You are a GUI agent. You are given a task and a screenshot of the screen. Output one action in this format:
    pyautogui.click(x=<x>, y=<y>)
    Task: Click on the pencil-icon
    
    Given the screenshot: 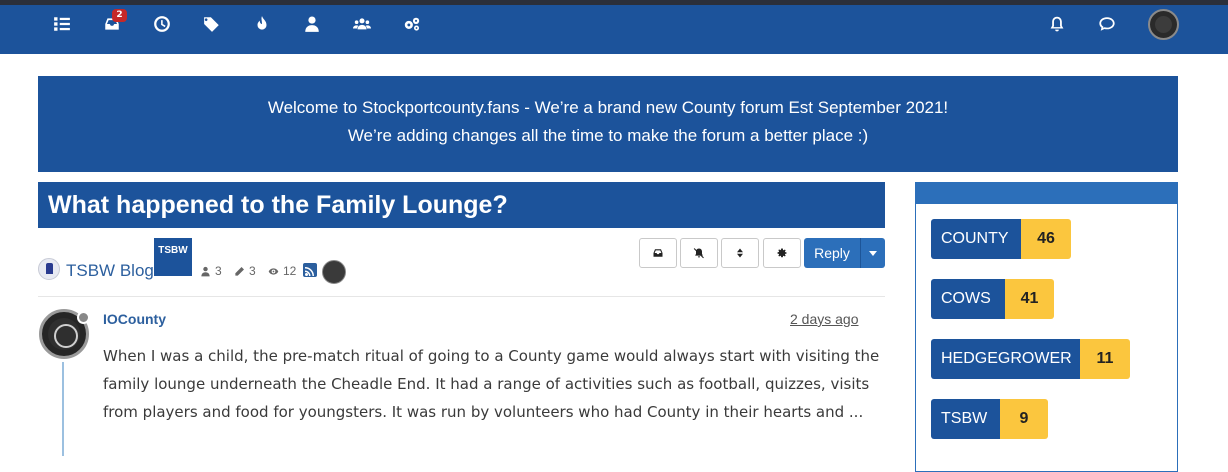 What is the action you would take?
    pyautogui.click(x=239, y=271)
    